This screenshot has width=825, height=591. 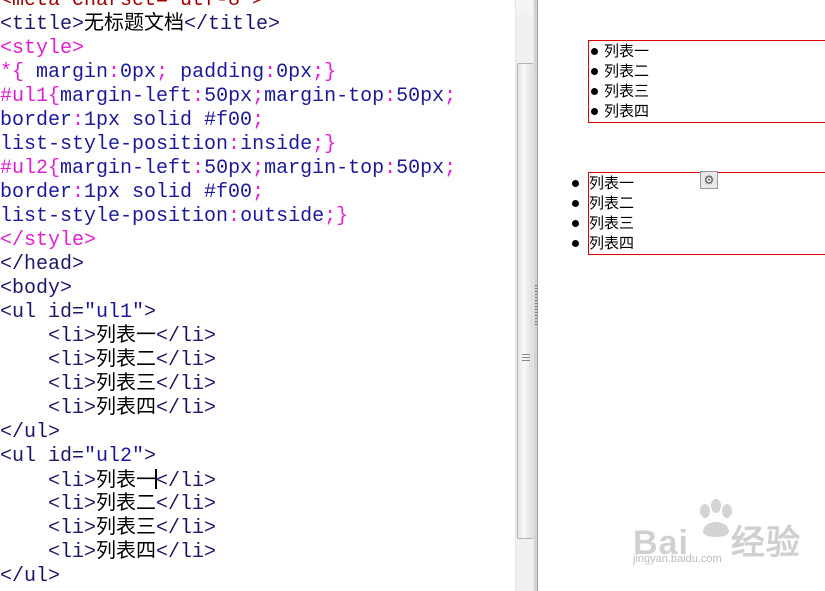 I want to click on list-item: 列表一, so click(x=707, y=51).